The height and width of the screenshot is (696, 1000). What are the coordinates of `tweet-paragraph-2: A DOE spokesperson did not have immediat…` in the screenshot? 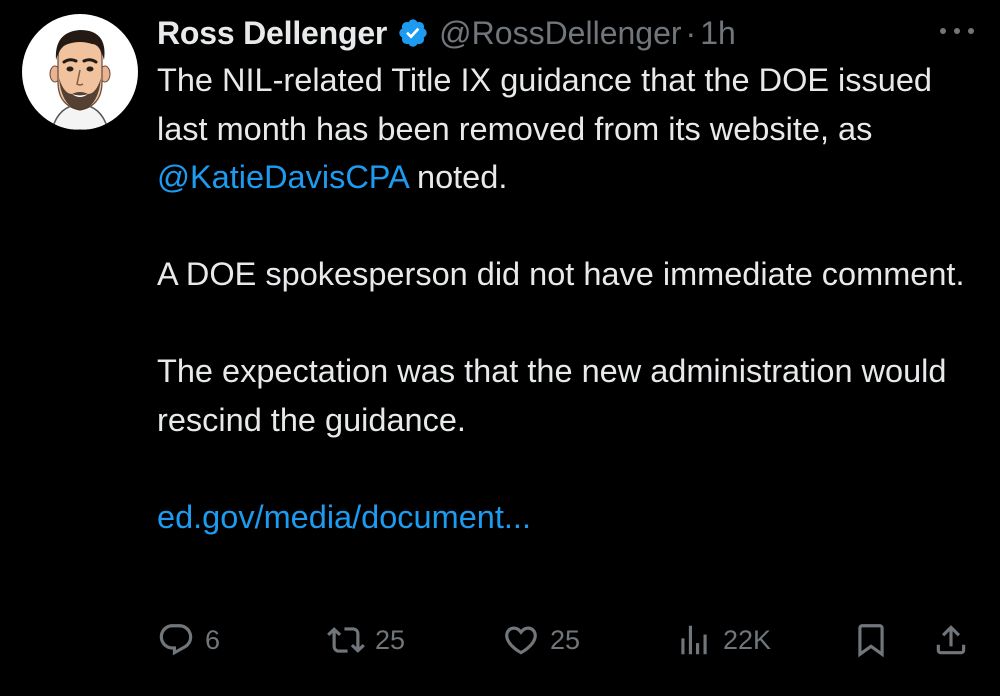 It's located at (561, 274).